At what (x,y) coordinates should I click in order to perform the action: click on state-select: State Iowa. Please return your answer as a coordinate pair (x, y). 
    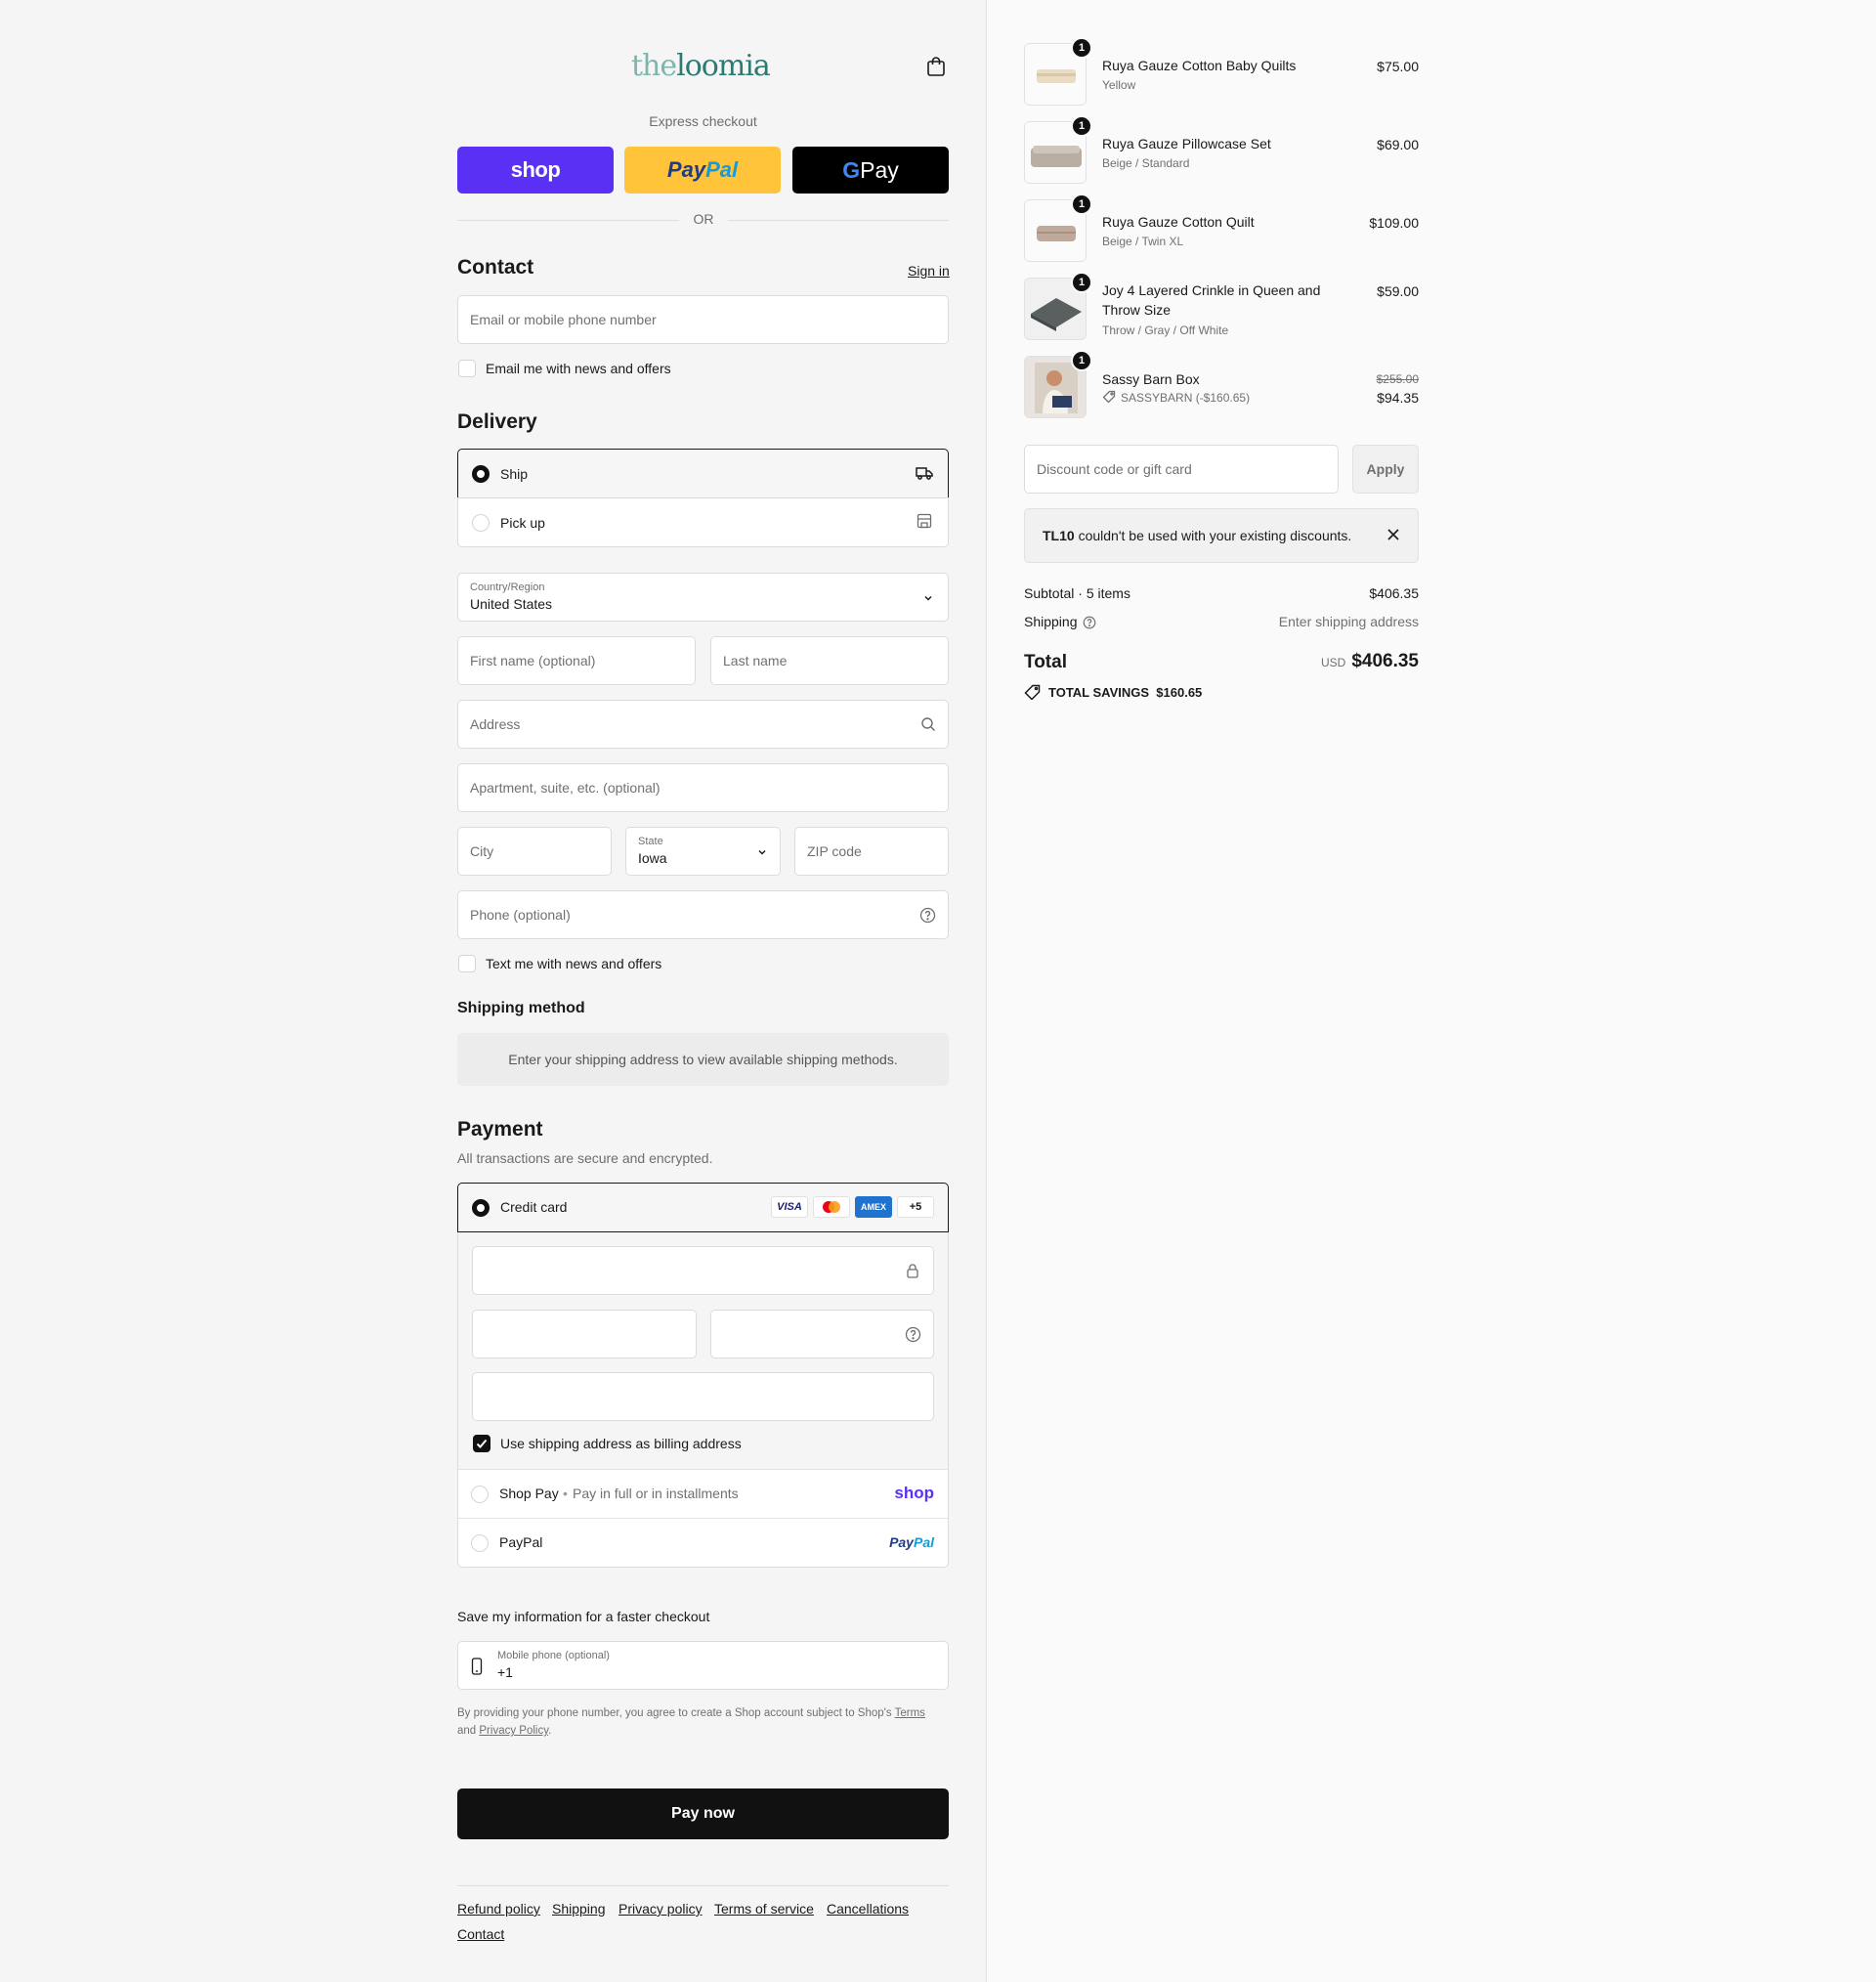
    Looking at the image, I should click on (703, 851).